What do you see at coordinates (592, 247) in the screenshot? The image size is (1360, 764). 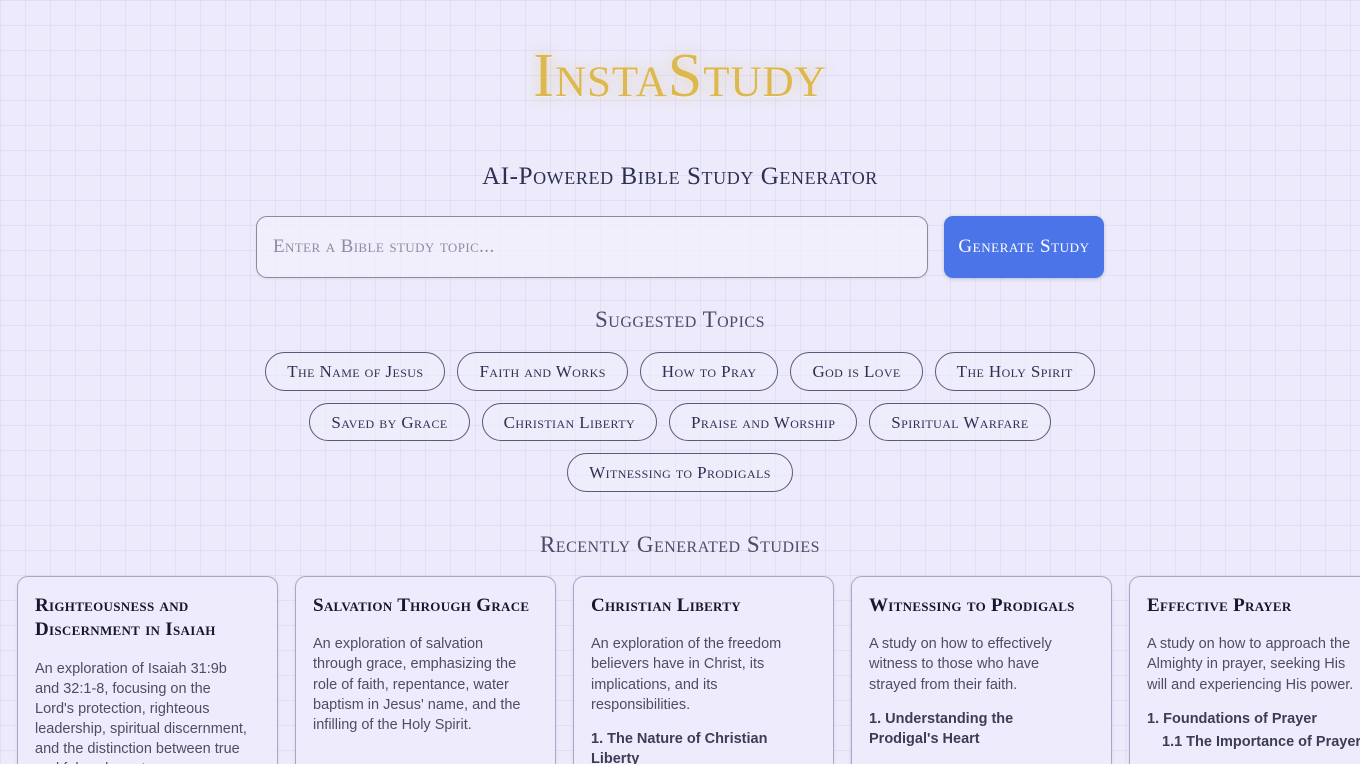 I see `topic-search-input` at bounding box center [592, 247].